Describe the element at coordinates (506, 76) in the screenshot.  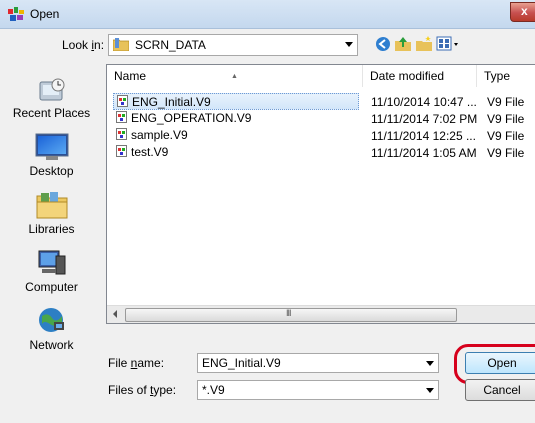
I see `column-header-type: Type` at that location.